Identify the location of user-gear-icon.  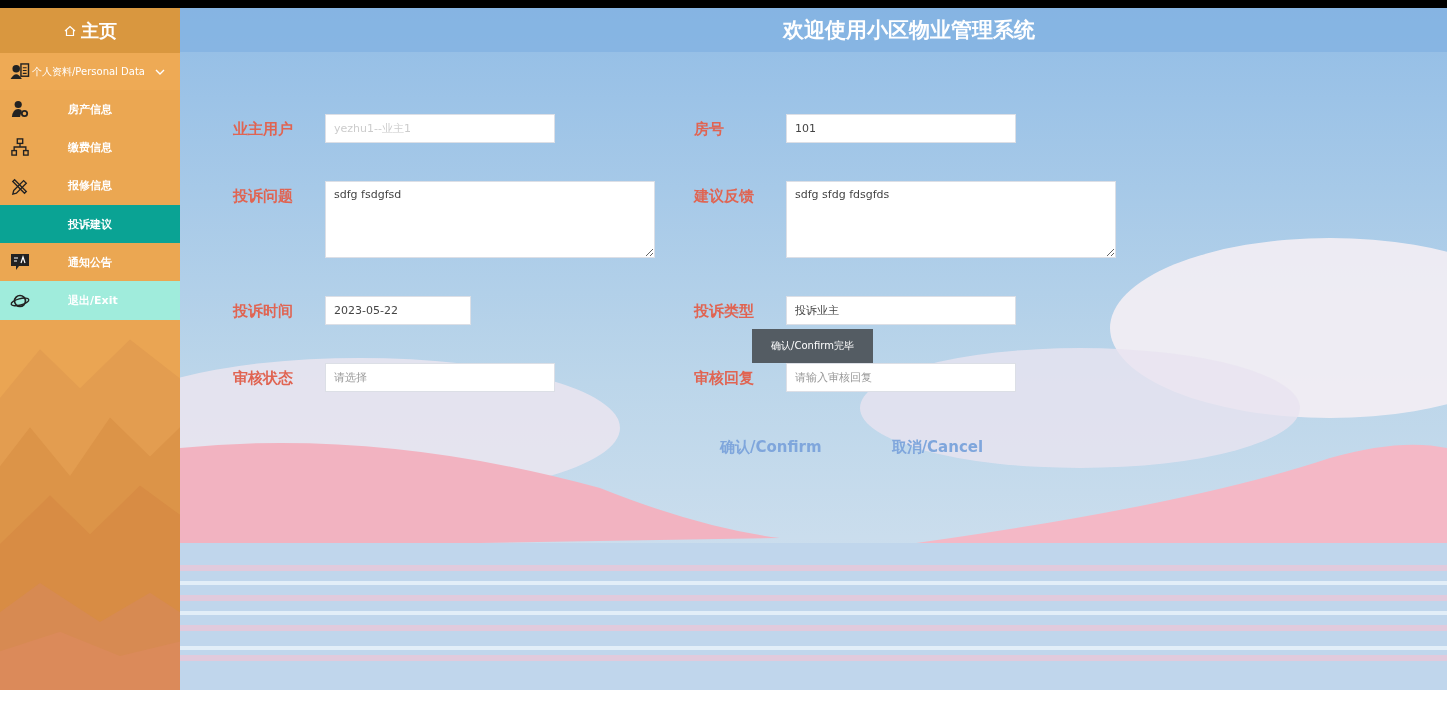
(20, 109).